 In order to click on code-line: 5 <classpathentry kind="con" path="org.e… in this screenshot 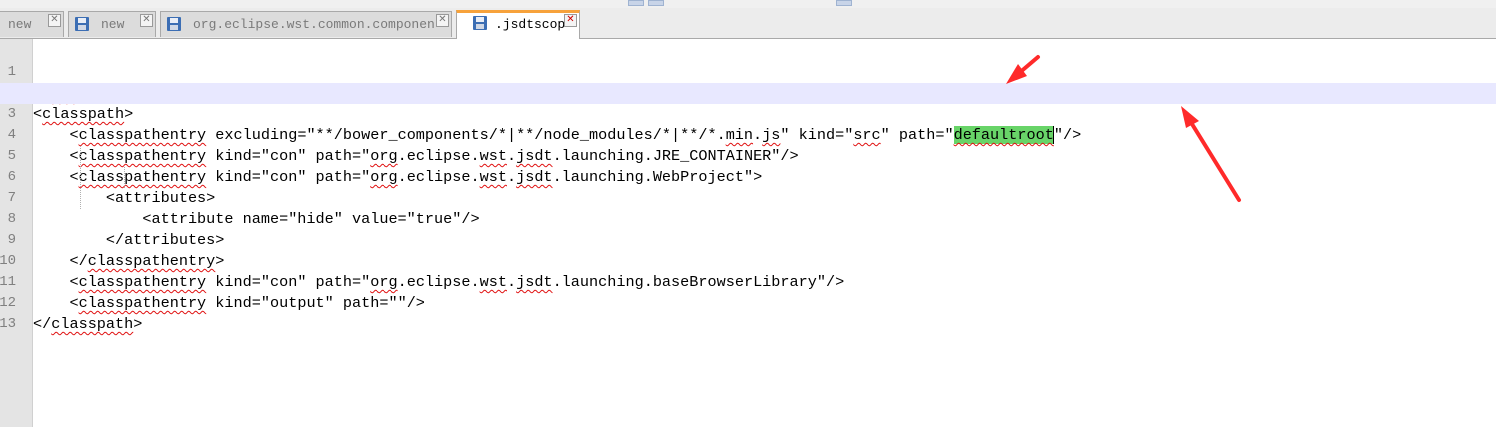, I will do `click(748, 155)`.